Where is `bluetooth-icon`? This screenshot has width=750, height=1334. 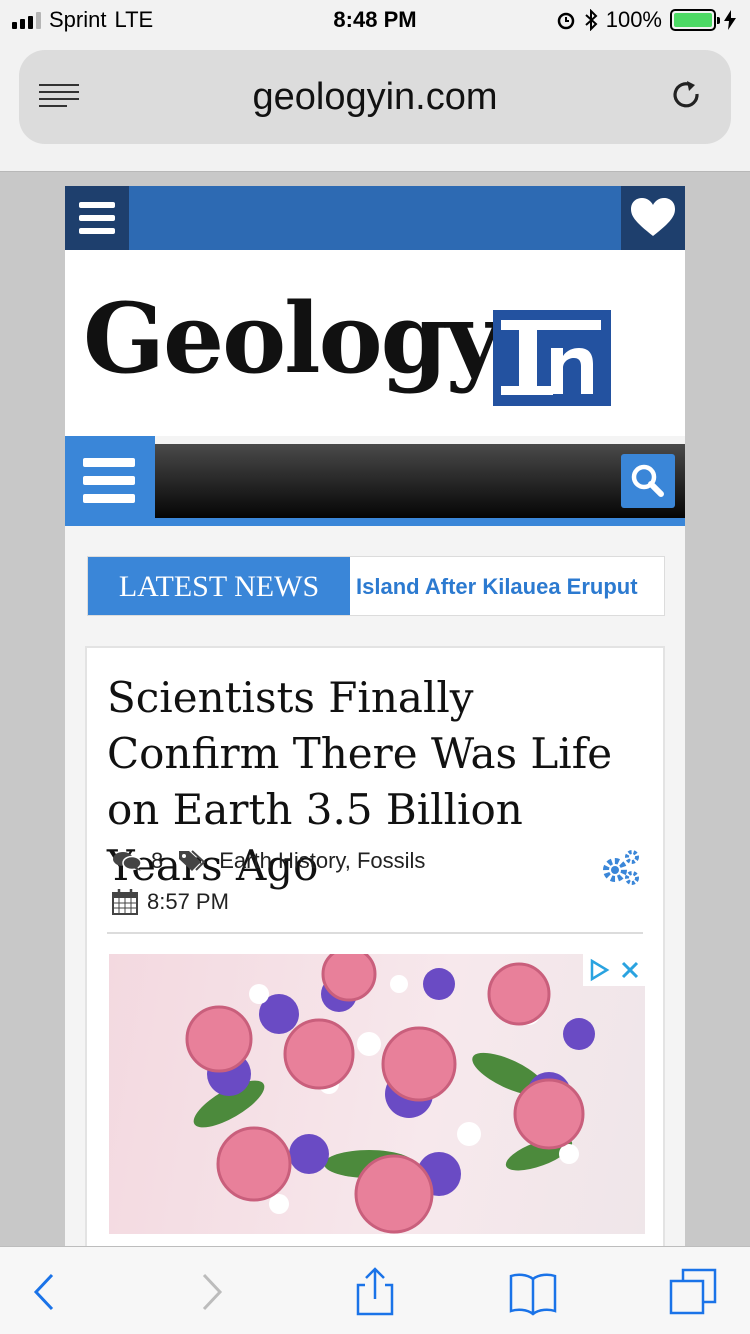 bluetooth-icon is located at coordinates (591, 20).